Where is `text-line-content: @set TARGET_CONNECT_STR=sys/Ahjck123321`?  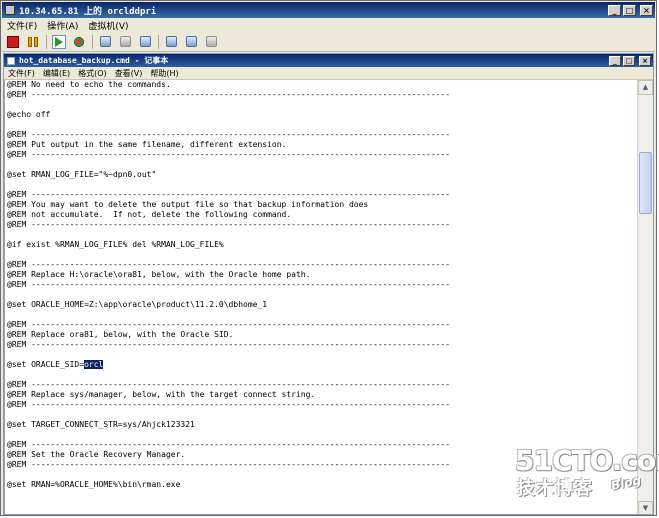 text-line-content: @set TARGET_CONNECT_STR=sys/Ahjck123321 is located at coordinates (101, 424).